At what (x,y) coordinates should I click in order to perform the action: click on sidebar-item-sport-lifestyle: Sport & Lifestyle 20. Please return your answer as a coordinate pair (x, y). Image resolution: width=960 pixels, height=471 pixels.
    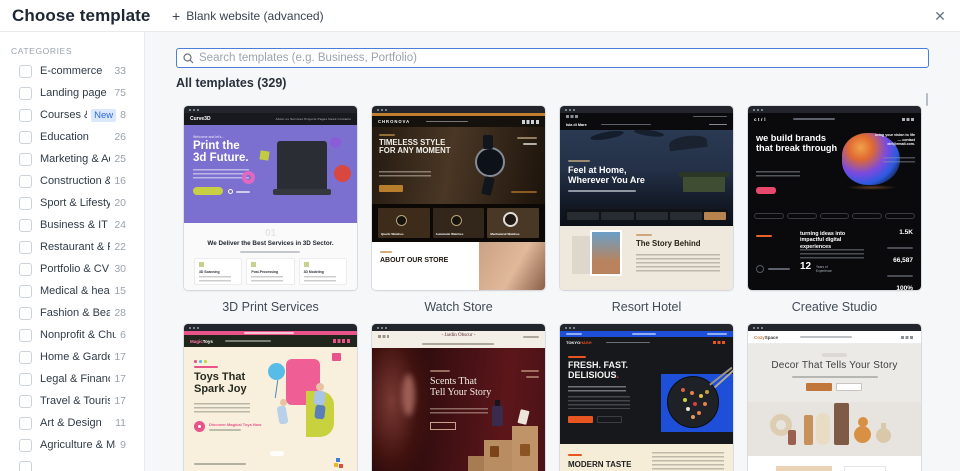
    Looking at the image, I should click on (72, 203).